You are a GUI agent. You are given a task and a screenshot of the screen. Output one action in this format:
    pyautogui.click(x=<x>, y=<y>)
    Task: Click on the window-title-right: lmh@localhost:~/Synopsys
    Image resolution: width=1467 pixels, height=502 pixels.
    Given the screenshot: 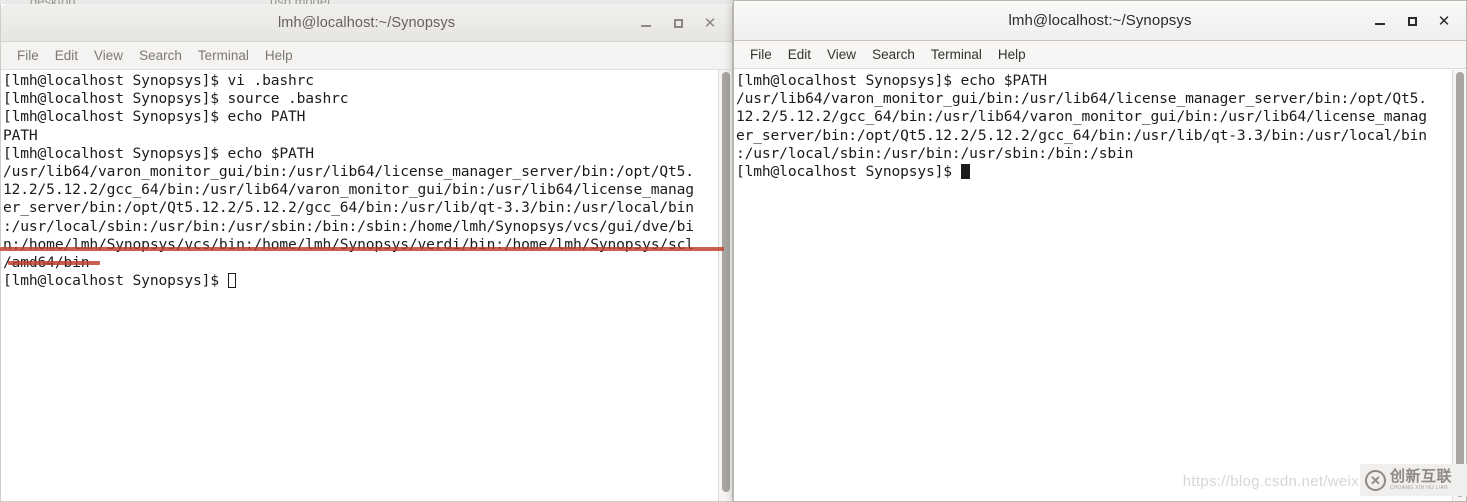 What is the action you would take?
    pyautogui.click(x=1100, y=20)
    